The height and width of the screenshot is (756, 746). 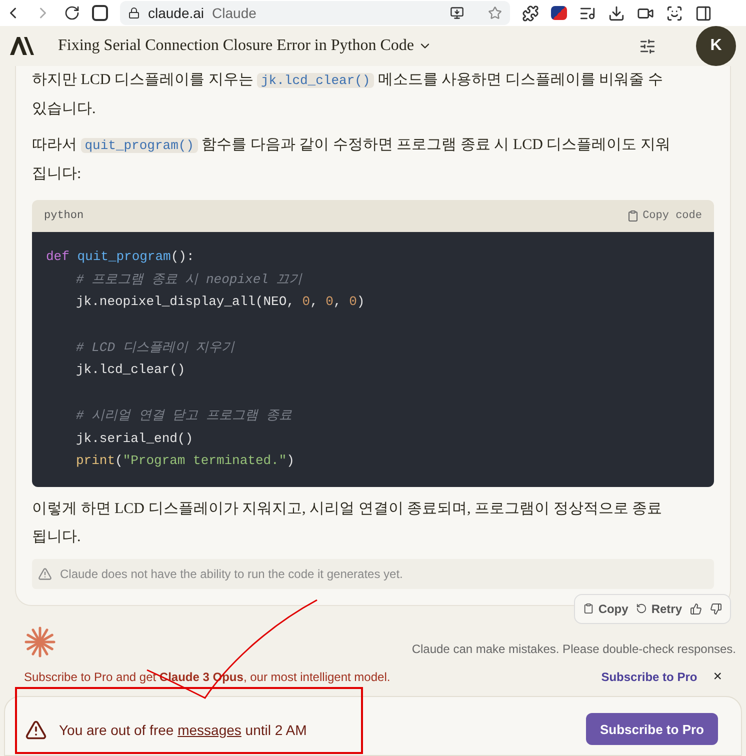 I want to click on subscribe-button: Subscribe to Pro, so click(x=652, y=729).